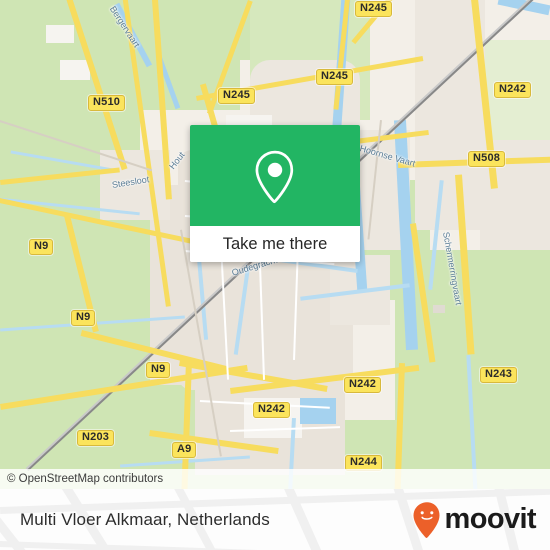 This screenshot has height=550, width=550. Describe the element at coordinates (275, 479) in the screenshot. I see `map-attribution: © OpenStreetMap contributors` at that location.